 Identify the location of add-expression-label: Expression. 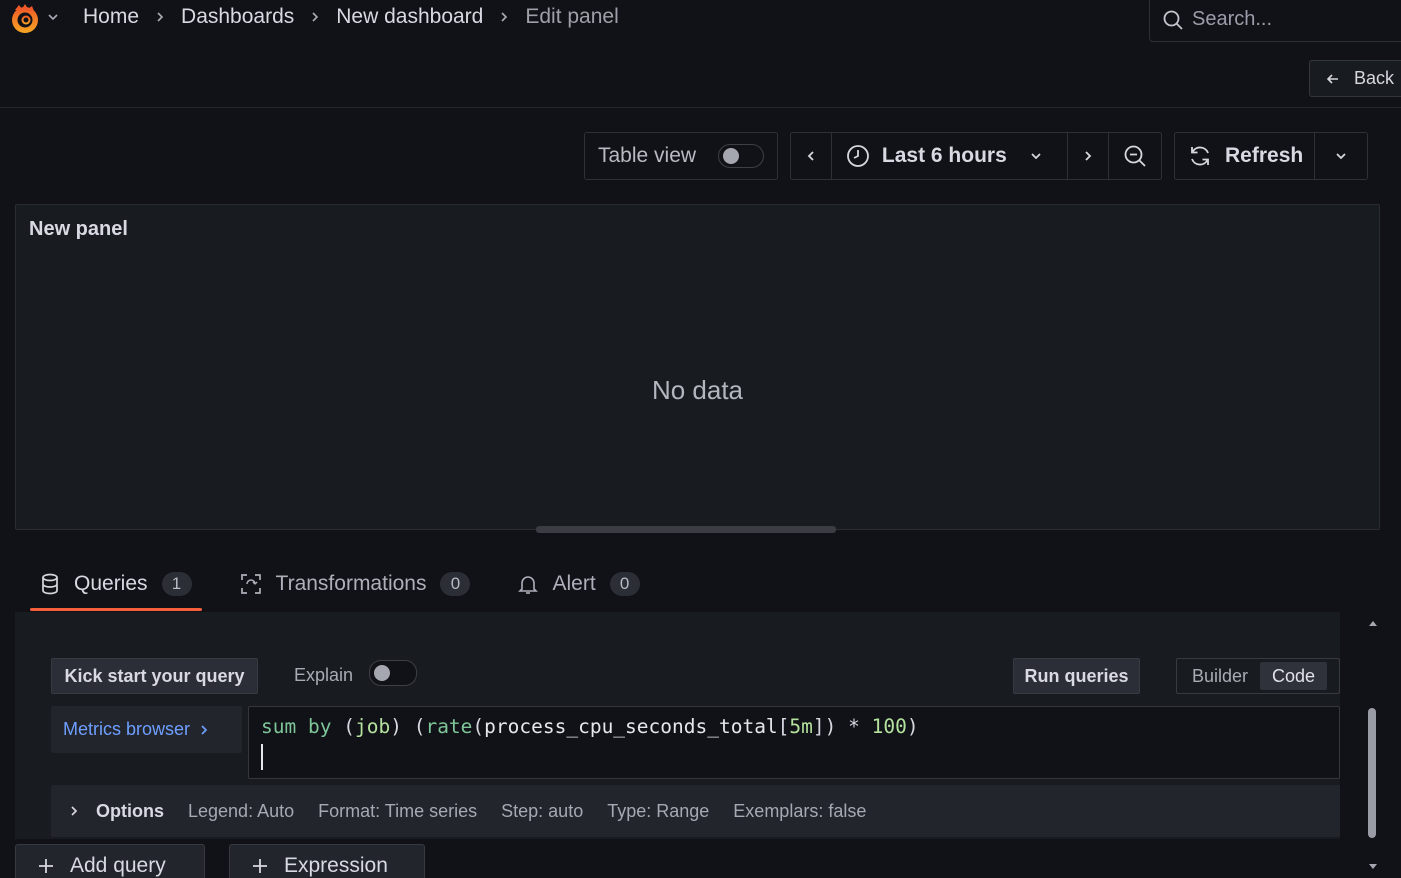
(336, 865).